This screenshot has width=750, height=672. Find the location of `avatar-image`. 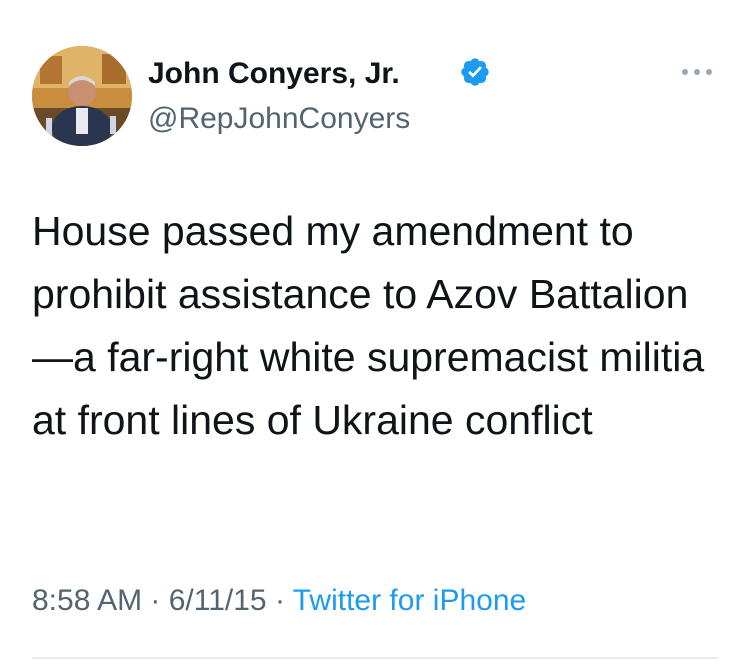

avatar-image is located at coordinates (82, 96).